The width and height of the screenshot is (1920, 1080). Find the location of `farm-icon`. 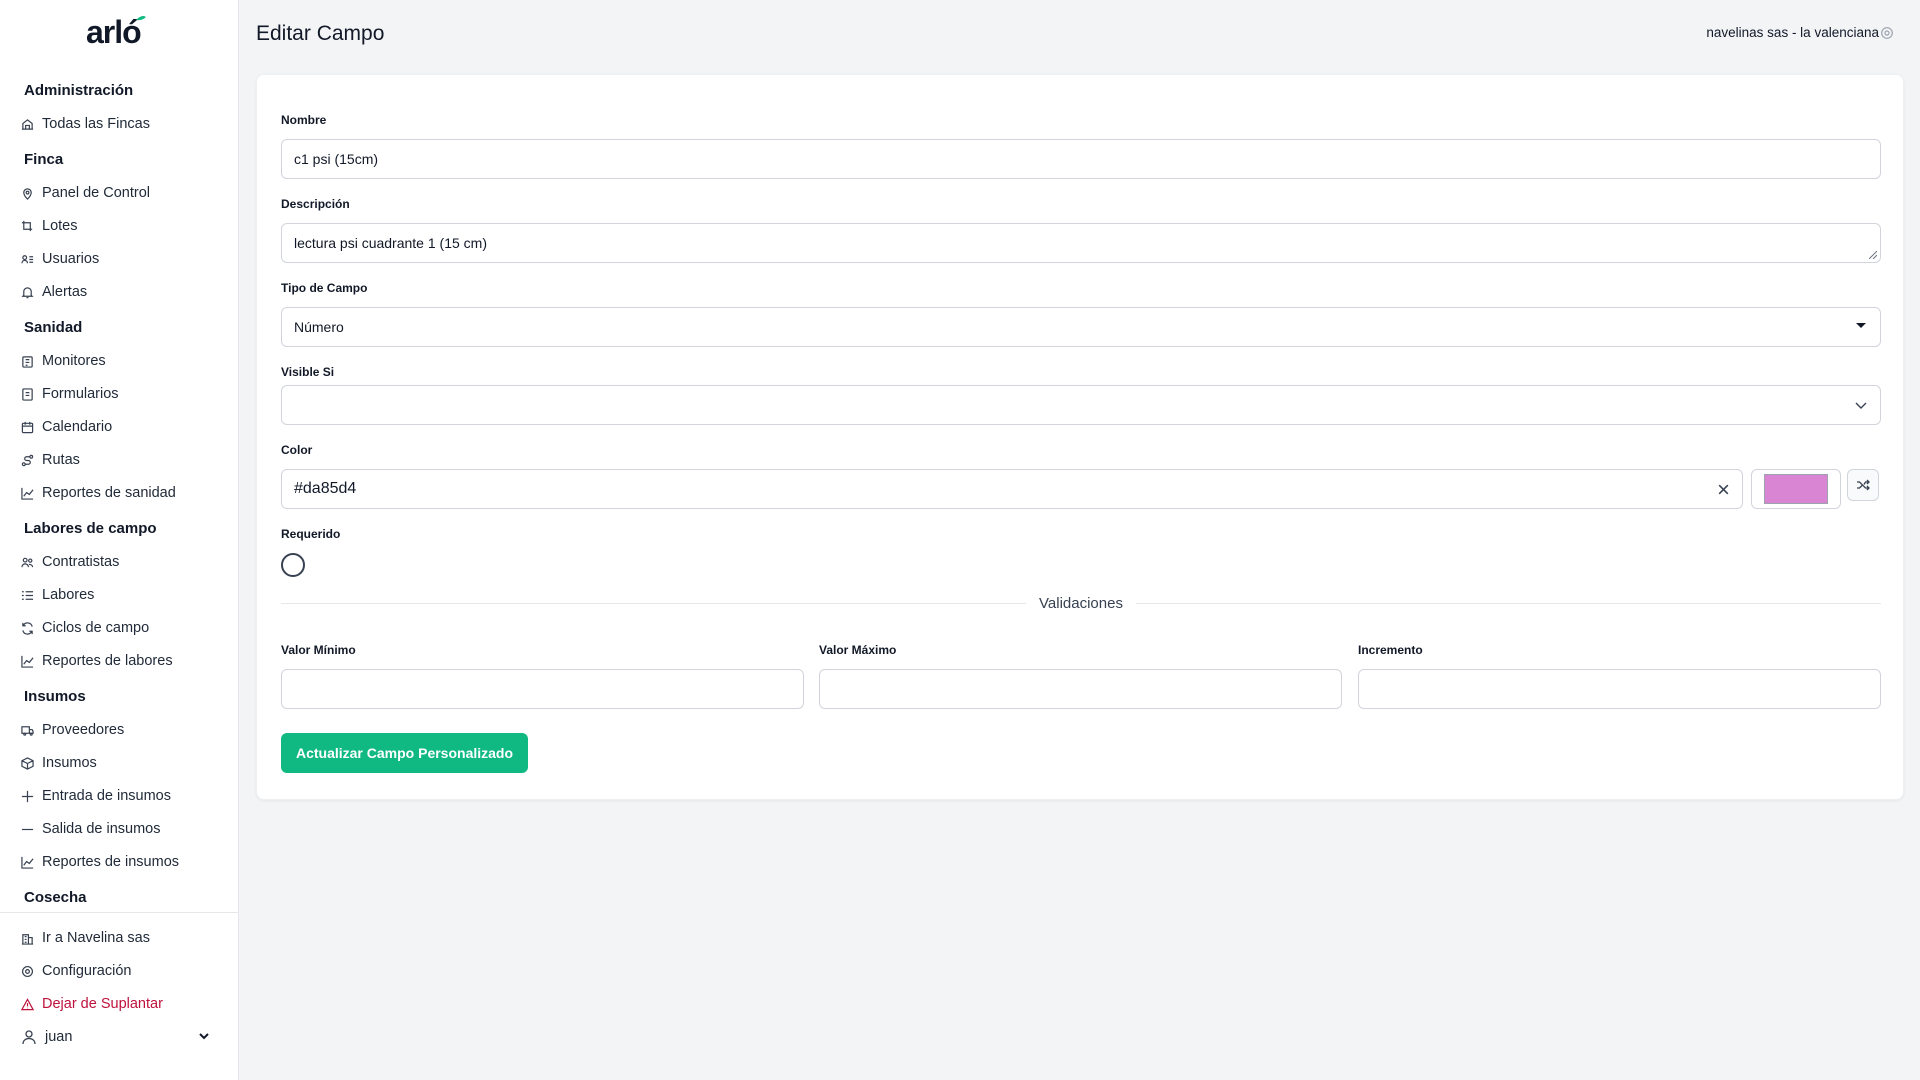

farm-icon is located at coordinates (27, 124).